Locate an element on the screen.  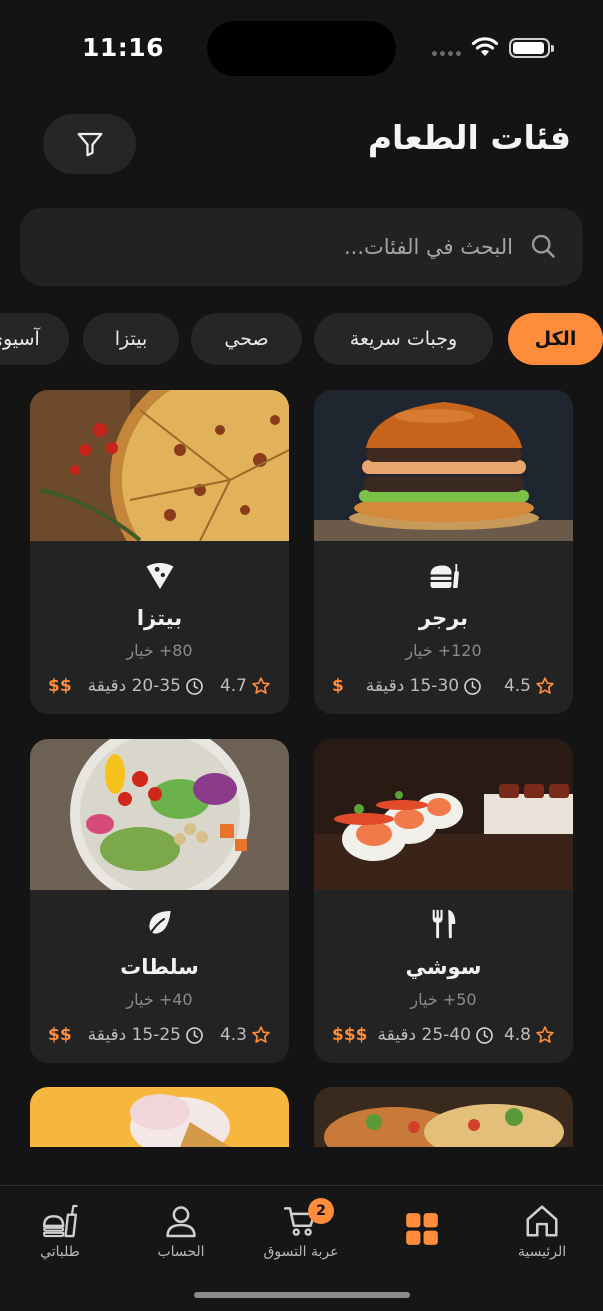
category-card-burger: برجر 120+ خيار 4.5 15-30 دقيقة $ is located at coordinates (443, 552).